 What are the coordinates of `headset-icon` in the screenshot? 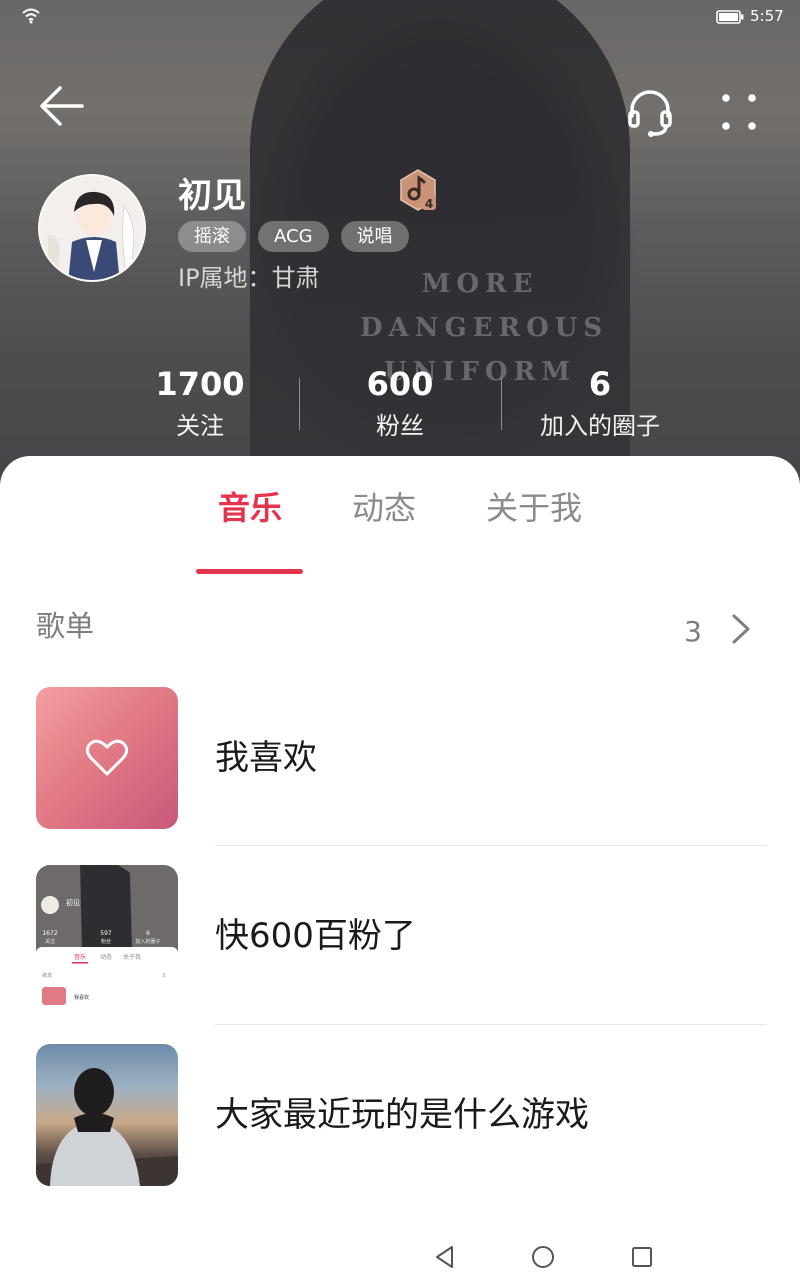 It's located at (650, 113).